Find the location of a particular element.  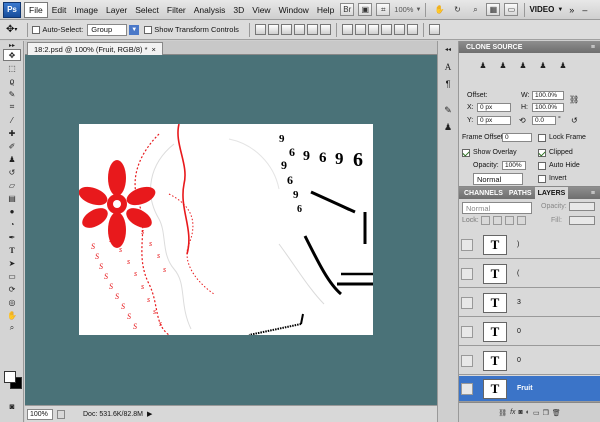

dodge-tool-icon: ◔ is located at coordinates (12, 224).